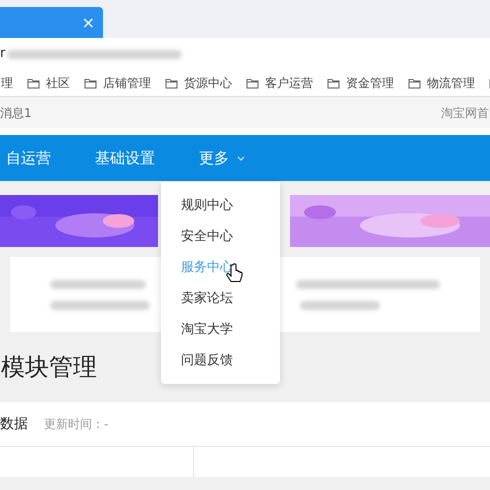 Image resolution: width=490 pixels, height=490 pixels. Describe the element at coordinates (222, 158) in the screenshot. I see `nav-menu-button: 更多` at that location.